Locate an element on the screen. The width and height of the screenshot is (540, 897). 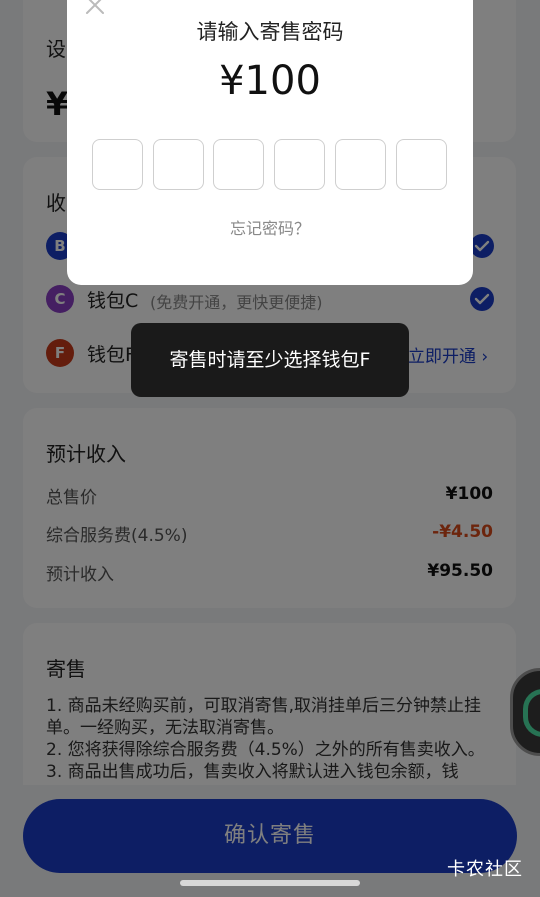
forgot-password-link: 忘记密码？ is located at coordinates (270, 227).